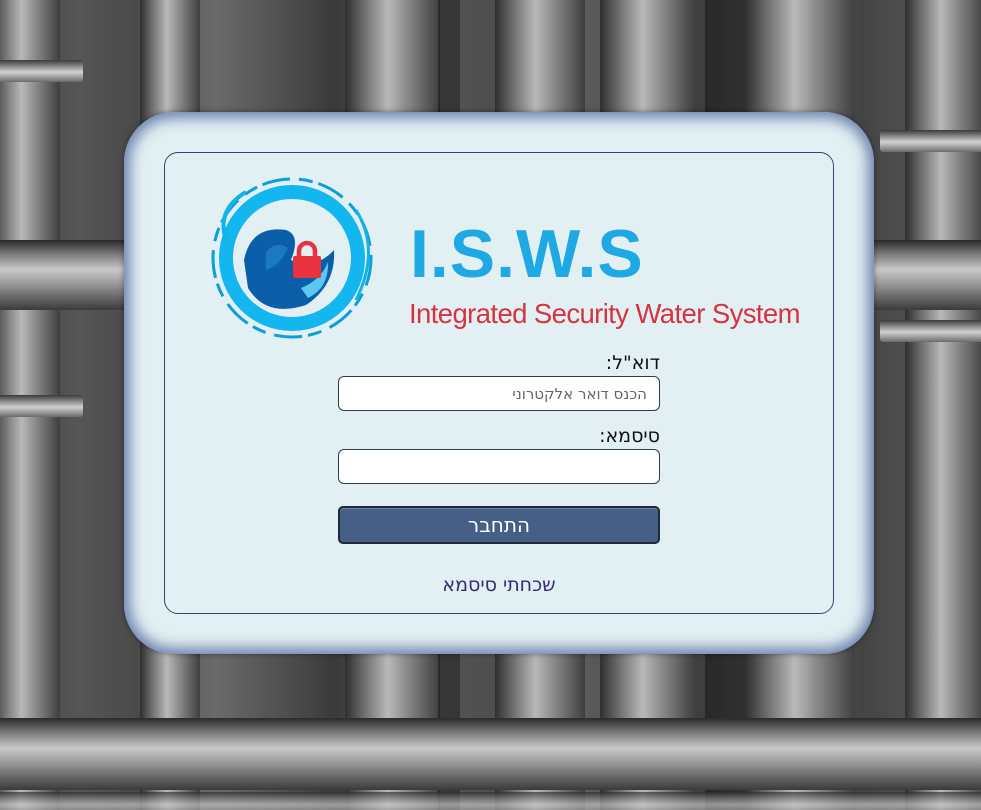 The image size is (981, 810). What do you see at coordinates (499, 393) in the screenshot?
I see `email-field` at bounding box center [499, 393].